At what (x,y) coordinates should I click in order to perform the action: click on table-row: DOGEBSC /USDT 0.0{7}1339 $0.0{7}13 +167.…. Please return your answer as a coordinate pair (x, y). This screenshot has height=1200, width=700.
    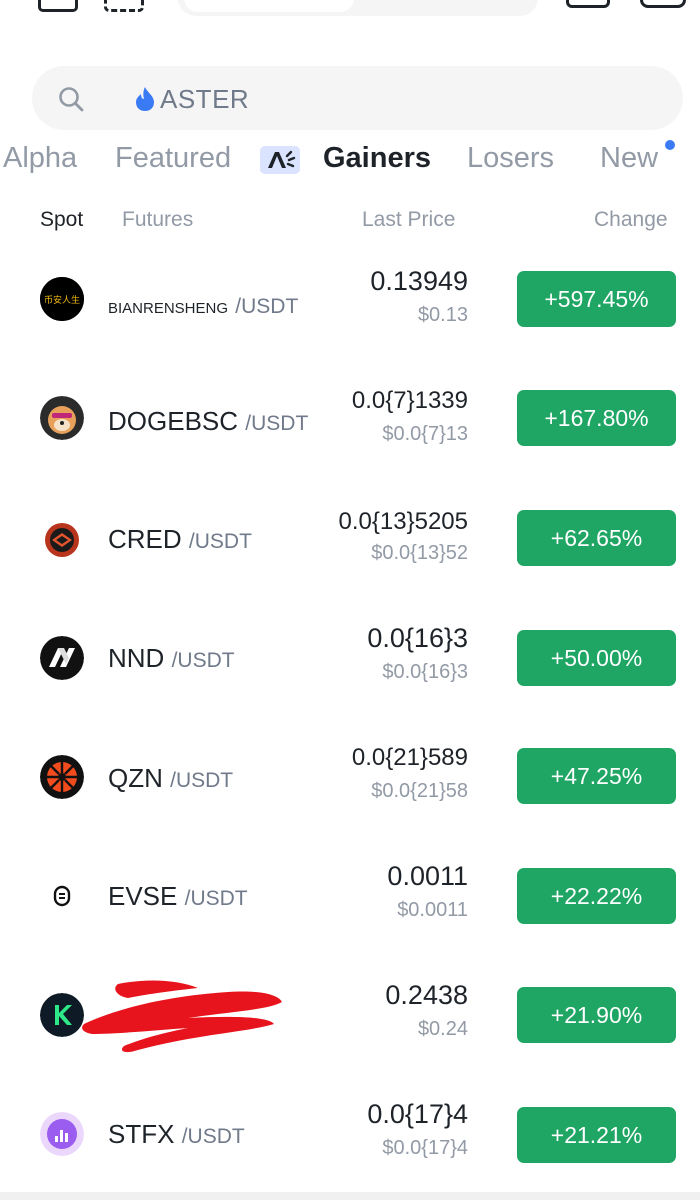
    Looking at the image, I should click on (350, 418).